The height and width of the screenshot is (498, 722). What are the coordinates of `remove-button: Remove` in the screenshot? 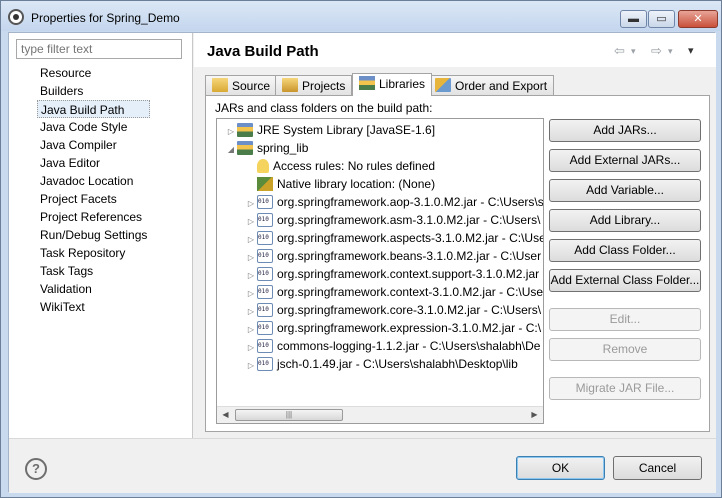 It's located at (625, 349).